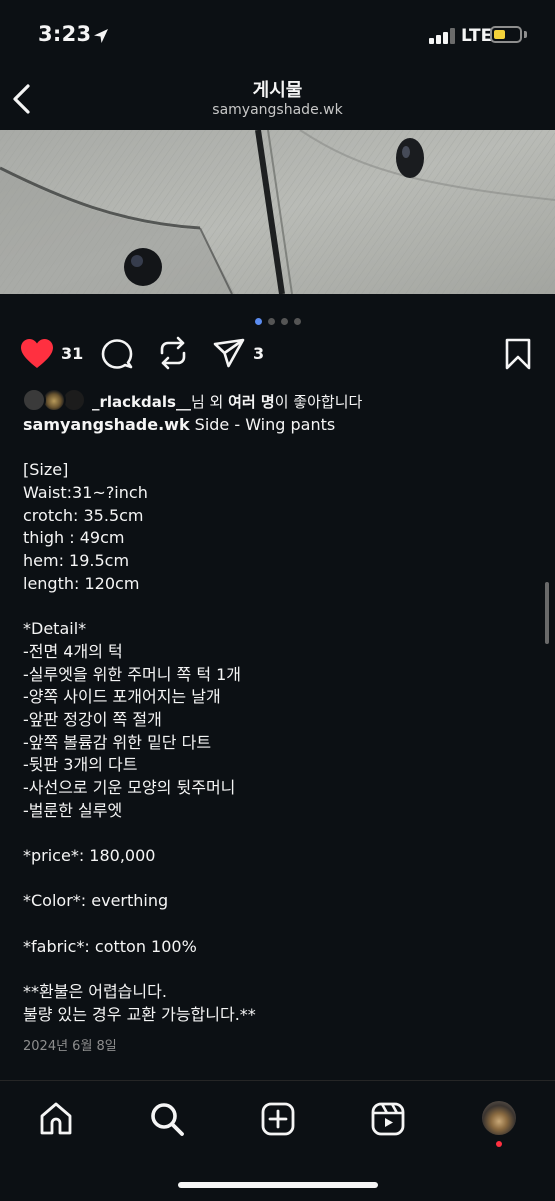  I want to click on location-arrow-icon, so click(101, 36).